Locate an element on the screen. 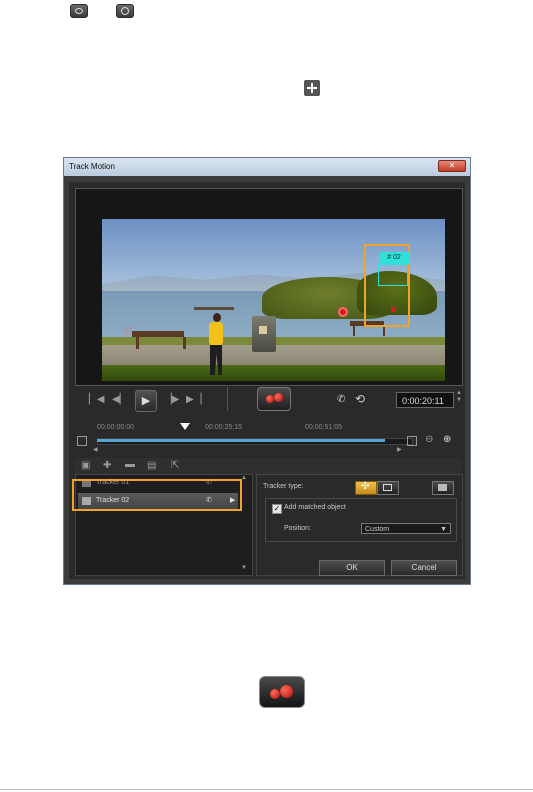 This screenshot has width=533, height=792. scene-grass is located at coordinates (273, 373).